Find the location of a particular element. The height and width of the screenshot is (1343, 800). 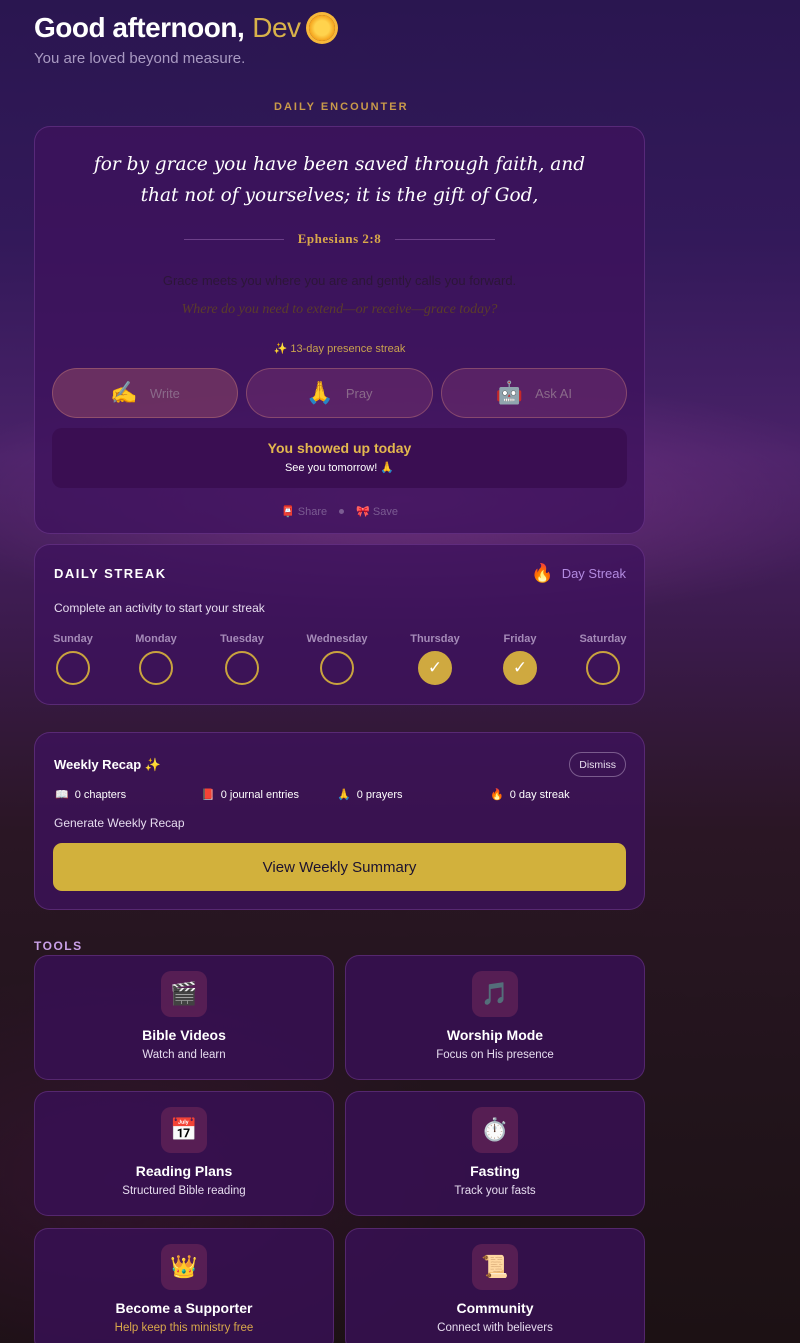

day-friday: Friday ✓ is located at coordinates (520, 659).